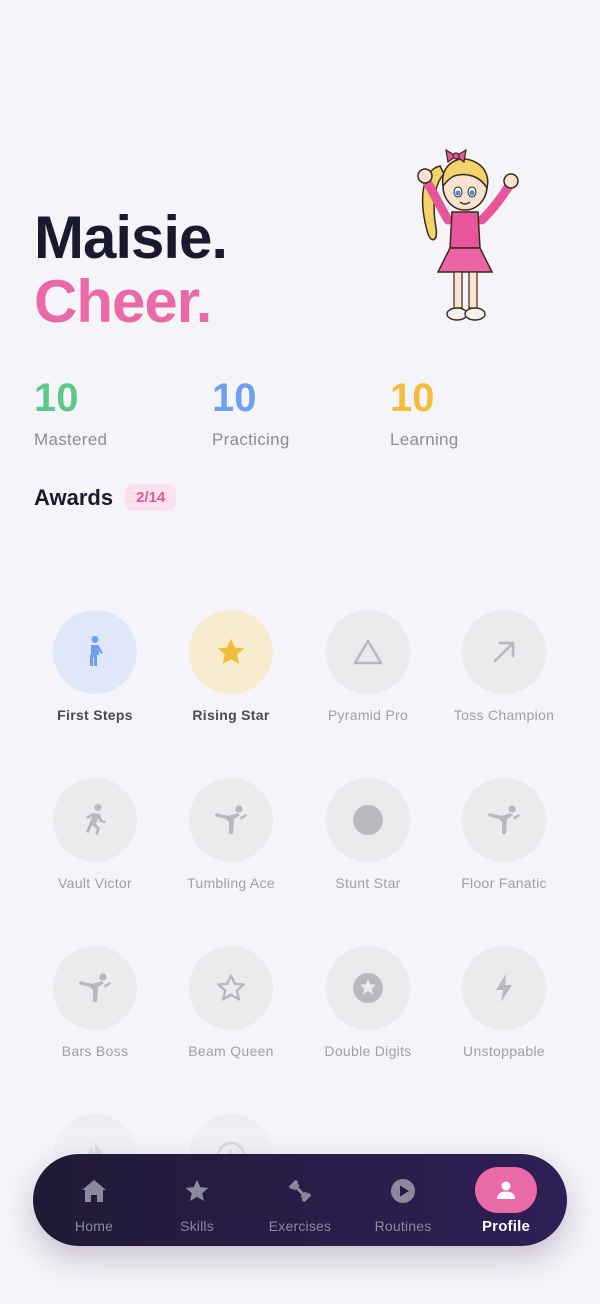 This screenshot has width=600, height=1304. Describe the element at coordinates (197, 1226) in the screenshot. I see `tab-label: Skills` at that location.